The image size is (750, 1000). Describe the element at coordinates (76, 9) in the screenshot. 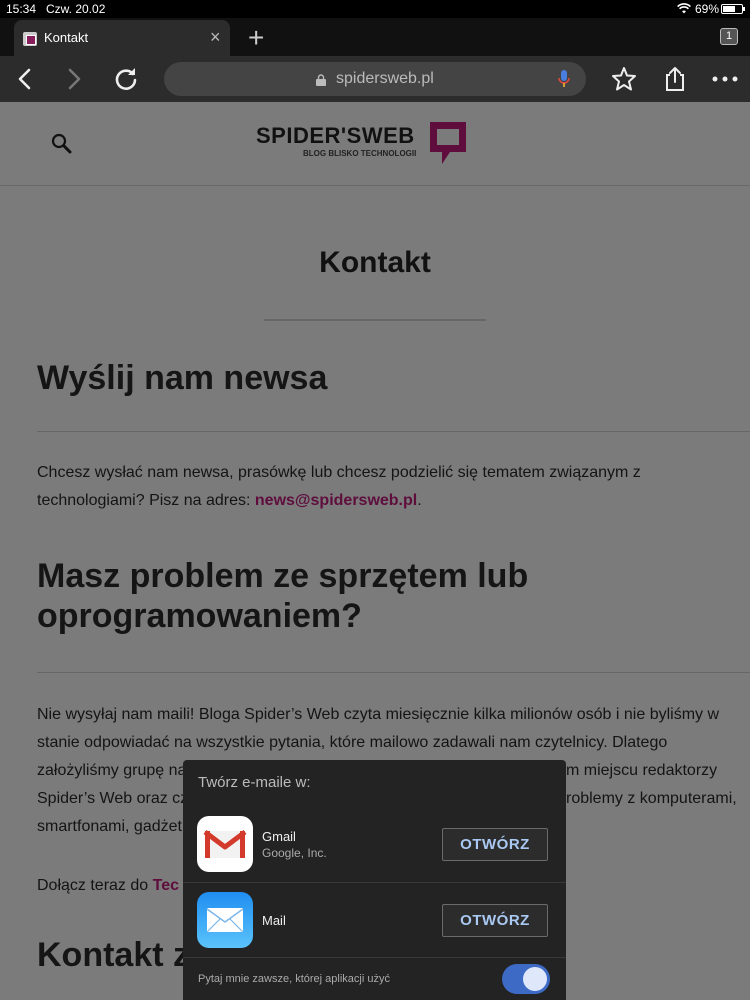

I see `status-date: Czw. 20.02` at that location.